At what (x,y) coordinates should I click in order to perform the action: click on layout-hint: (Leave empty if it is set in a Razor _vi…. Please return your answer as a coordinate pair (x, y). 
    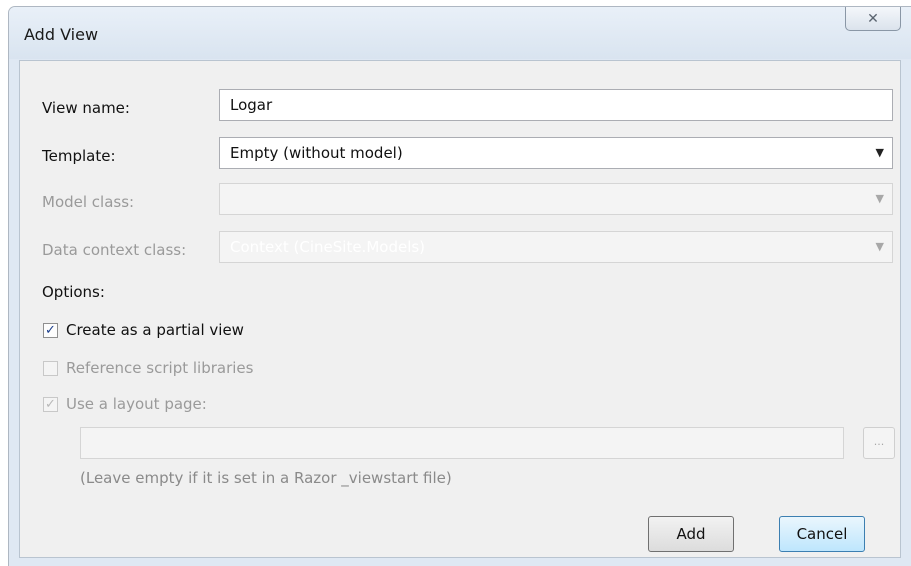
    Looking at the image, I should click on (266, 478).